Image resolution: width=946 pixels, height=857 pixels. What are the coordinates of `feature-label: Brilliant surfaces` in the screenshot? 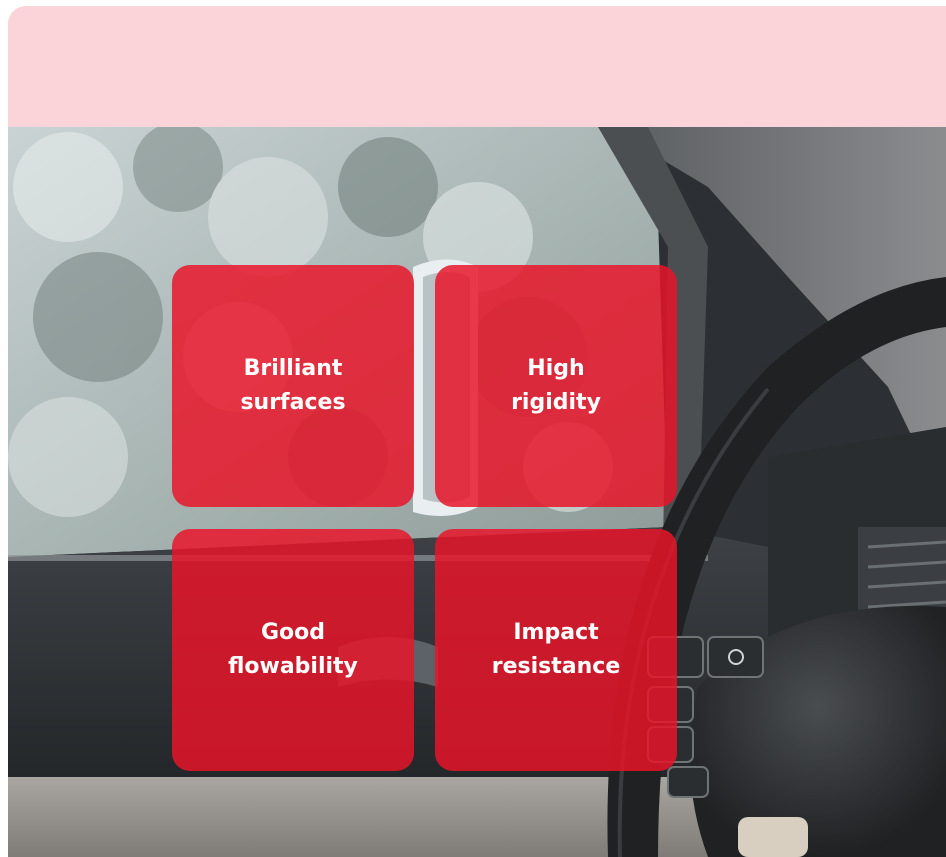 It's located at (293, 385).